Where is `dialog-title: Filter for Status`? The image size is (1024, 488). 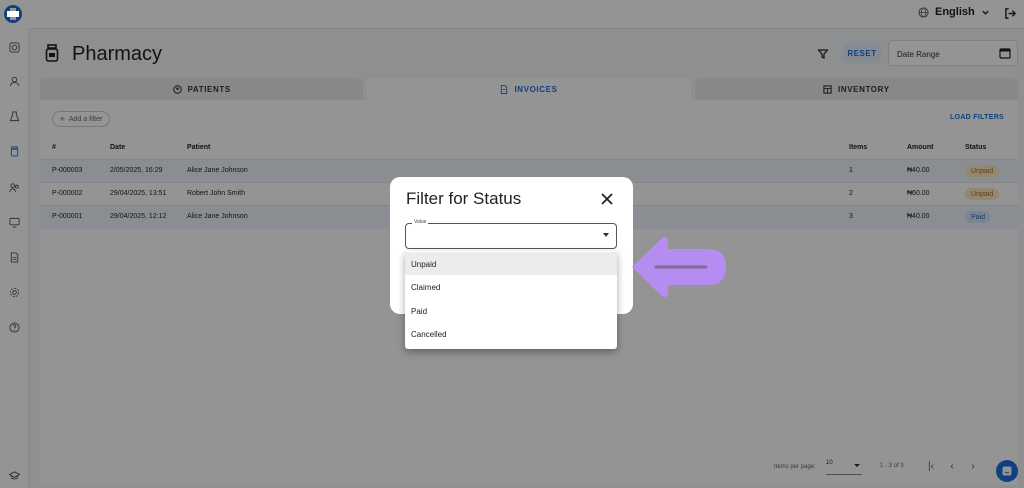
dialog-title: Filter for Status is located at coordinates (464, 198).